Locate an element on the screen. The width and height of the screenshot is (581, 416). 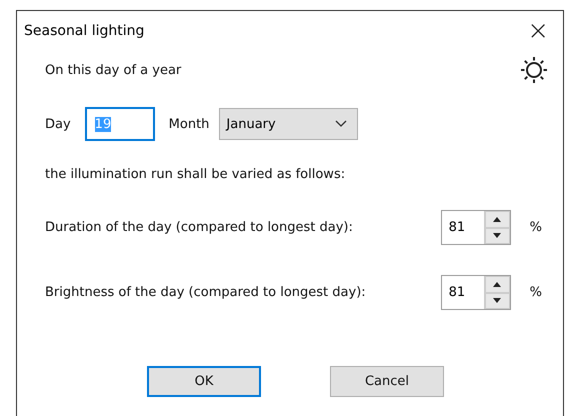
month-dropdown: January is located at coordinates (288, 124).